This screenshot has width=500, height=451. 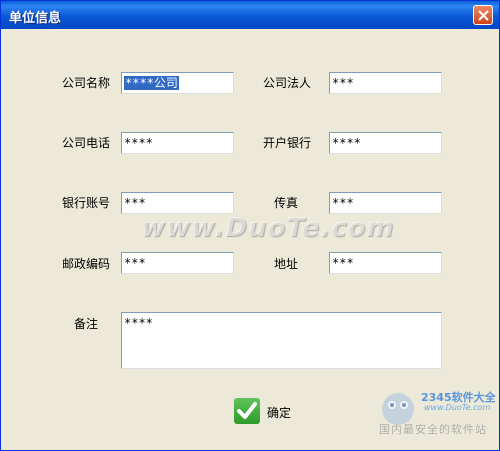 What do you see at coordinates (268, 228) in the screenshot?
I see `watermark-text: www.DuoTe.com` at bounding box center [268, 228].